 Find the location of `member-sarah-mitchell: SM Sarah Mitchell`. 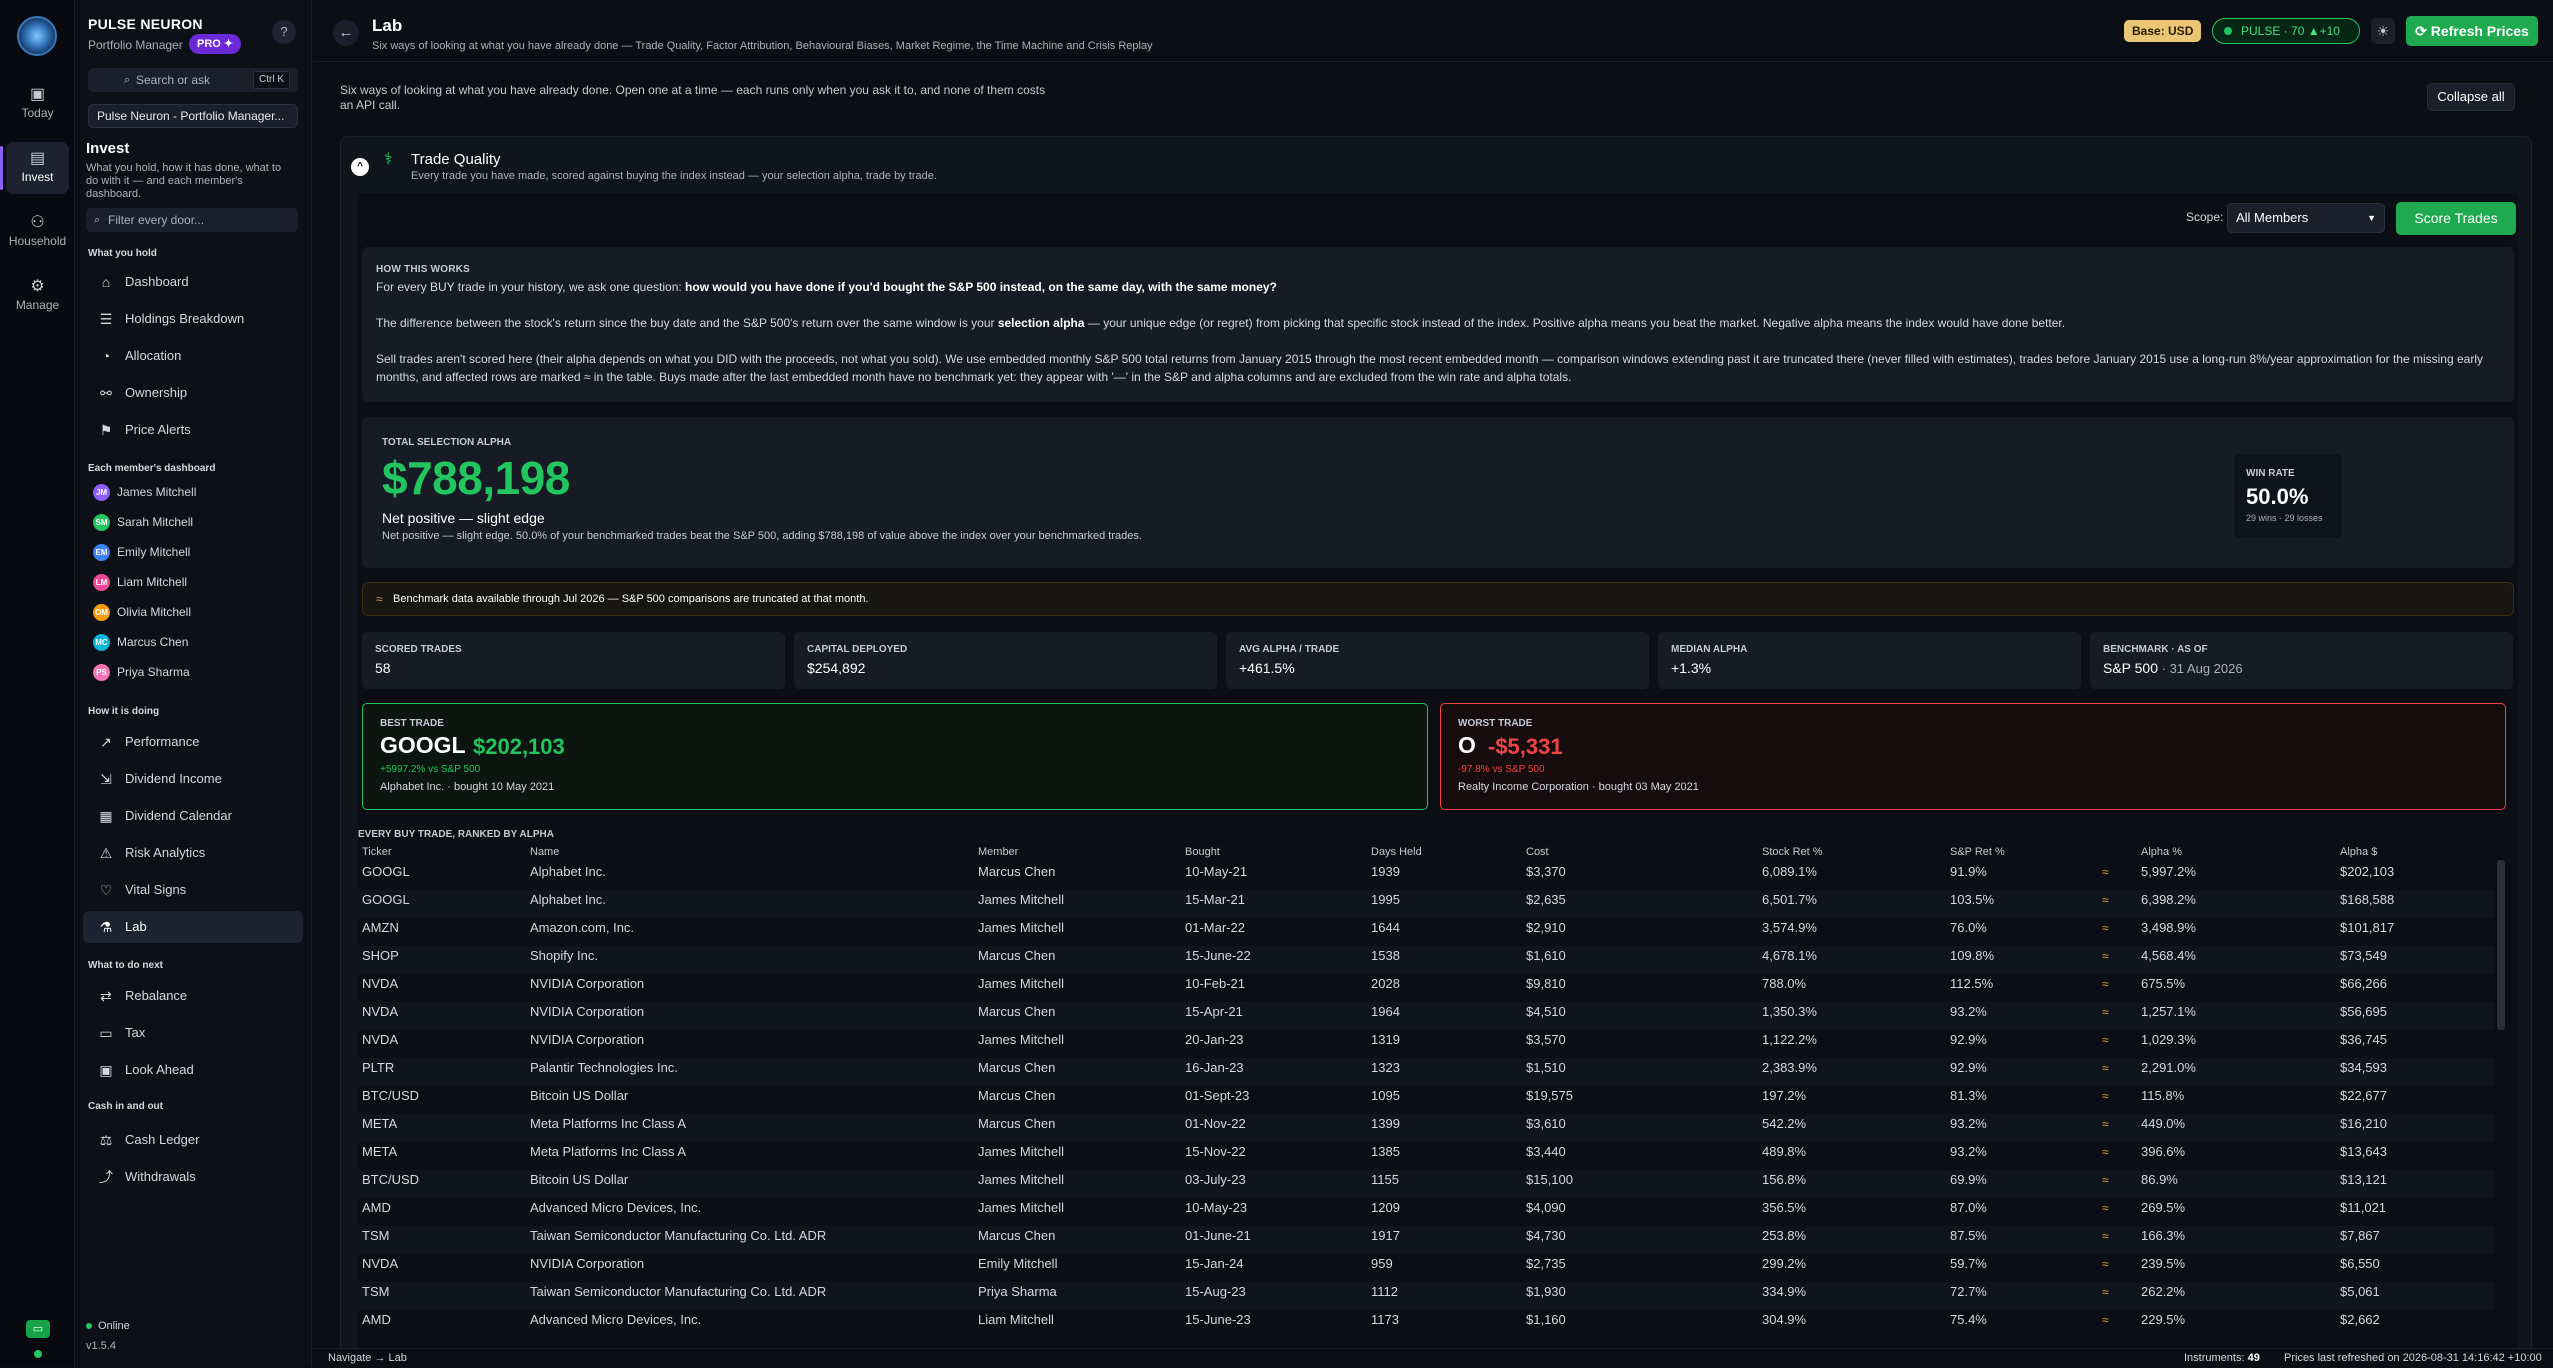

member-sarah-mitchell: SM Sarah Mitchell is located at coordinates (143, 522).